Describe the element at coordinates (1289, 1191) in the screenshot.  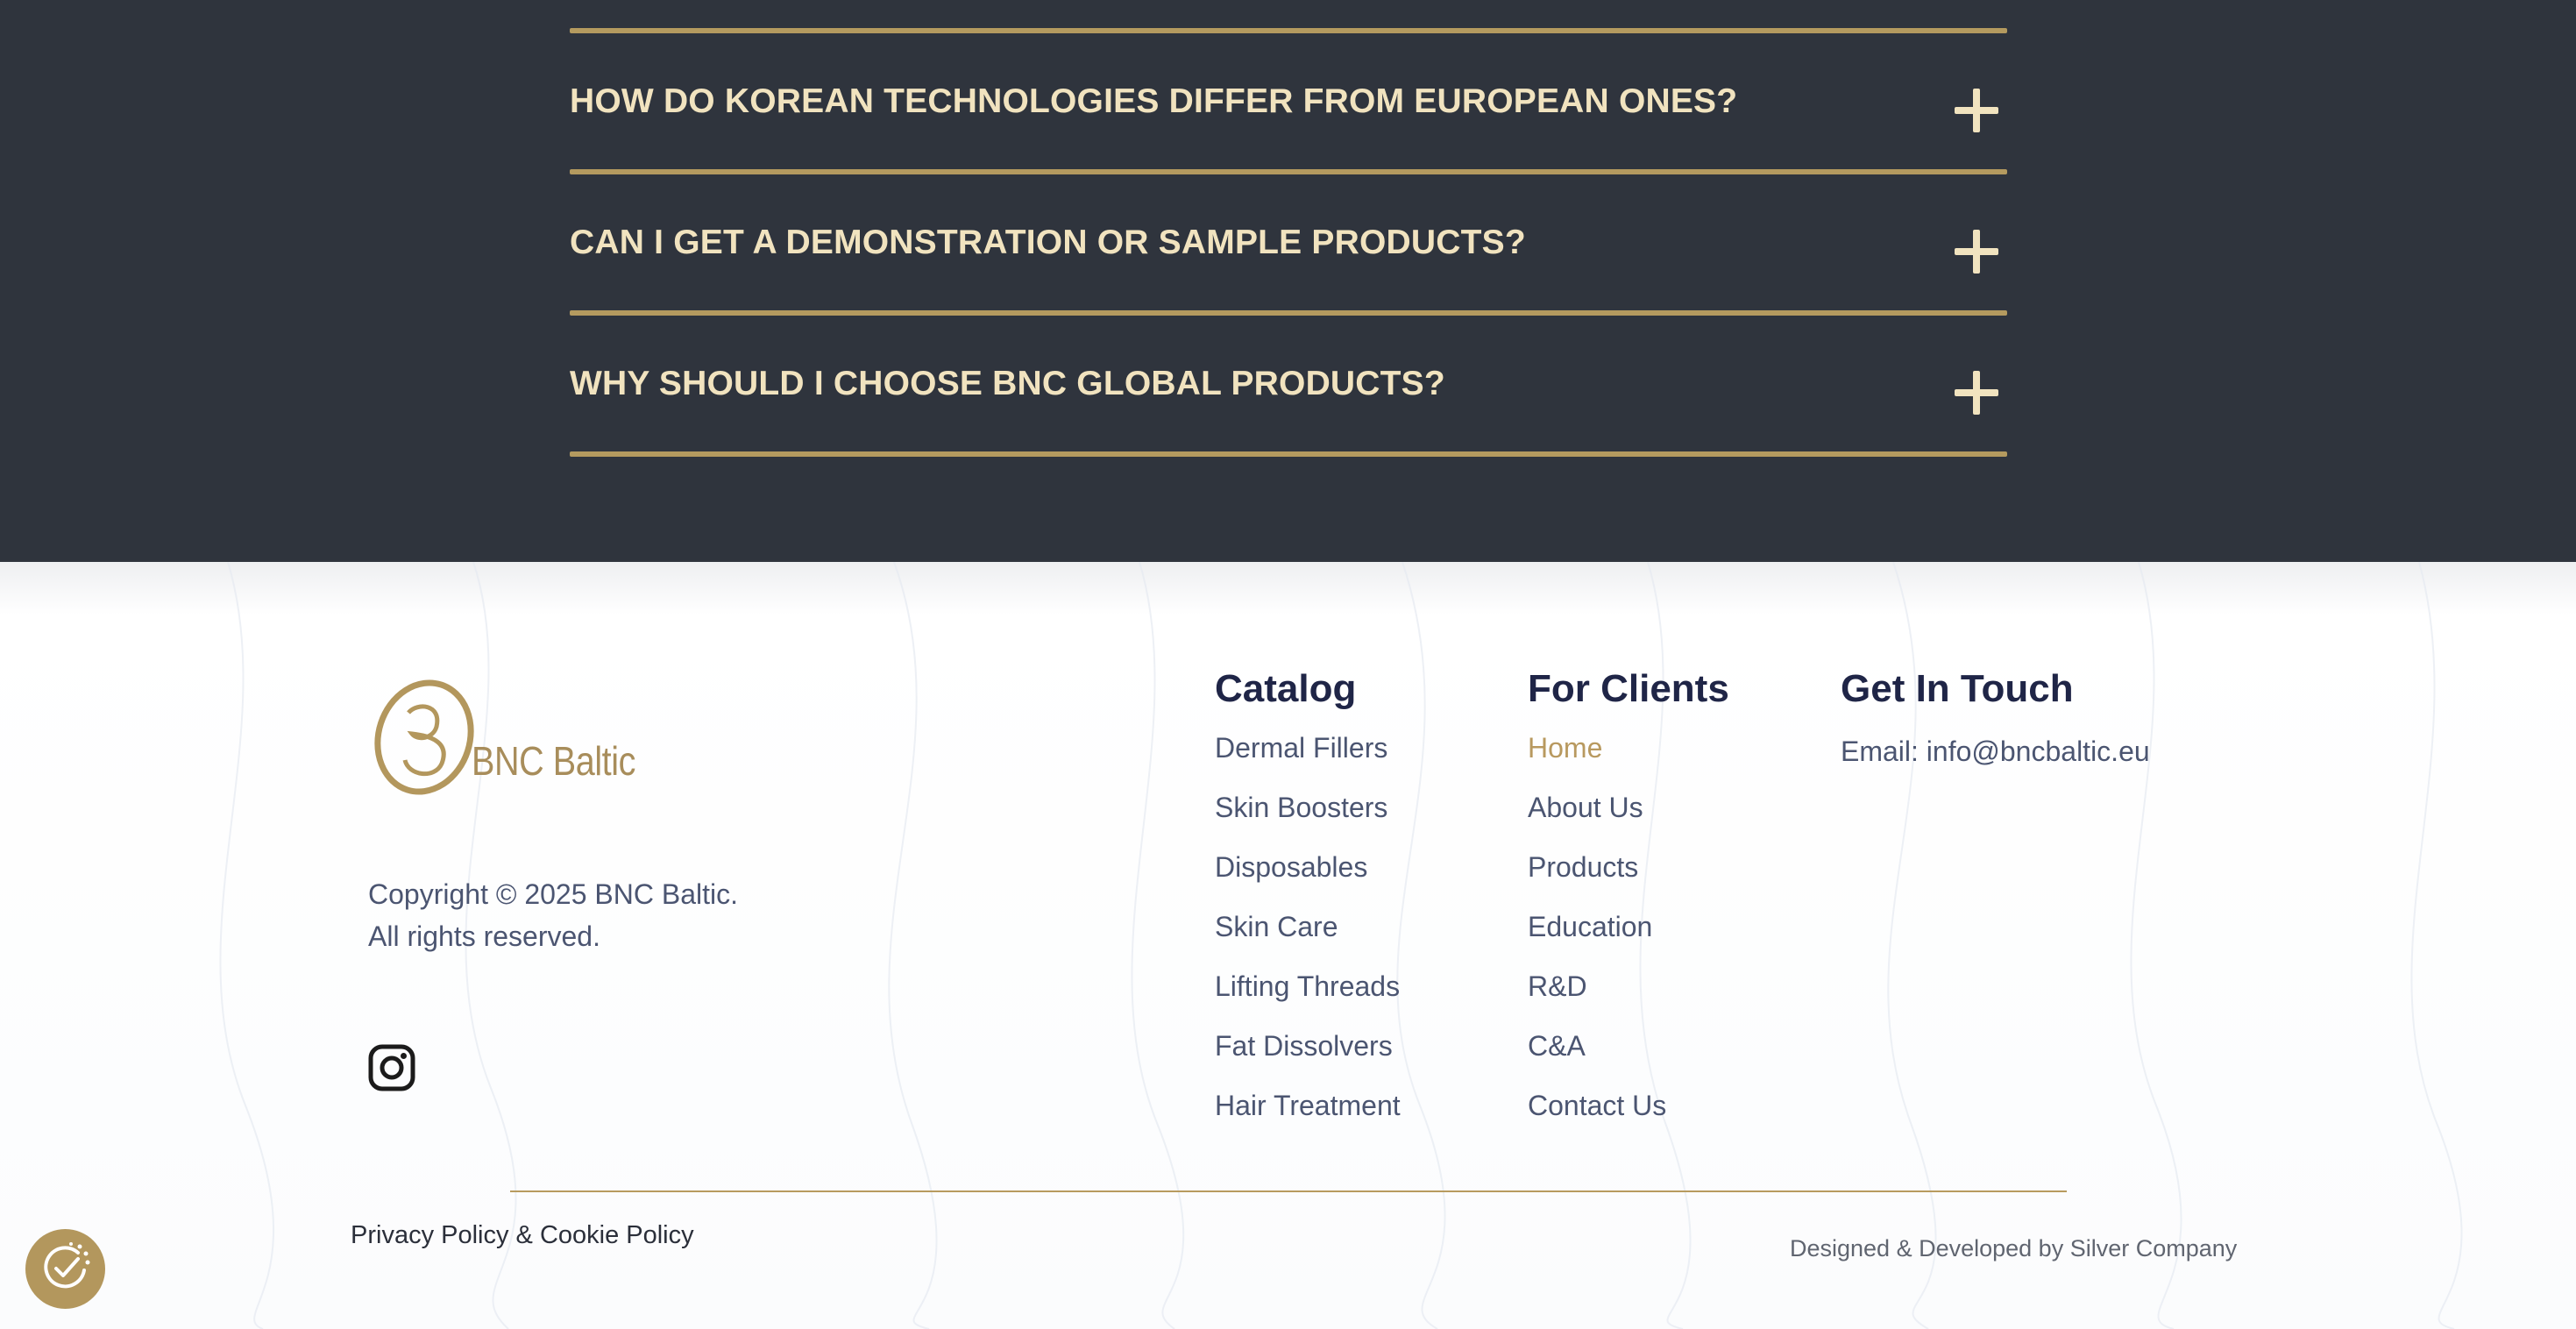
I see `footer-divider` at that location.